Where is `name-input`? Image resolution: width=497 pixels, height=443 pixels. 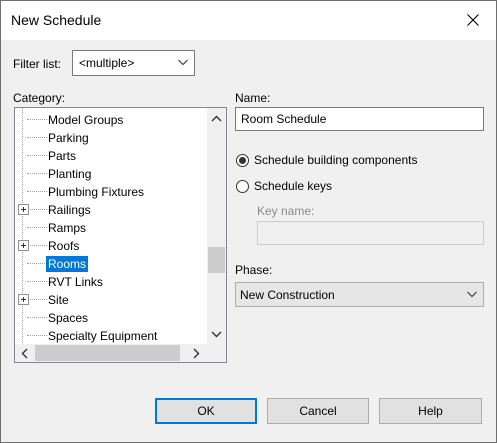 name-input is located at coordinates (359, 119).